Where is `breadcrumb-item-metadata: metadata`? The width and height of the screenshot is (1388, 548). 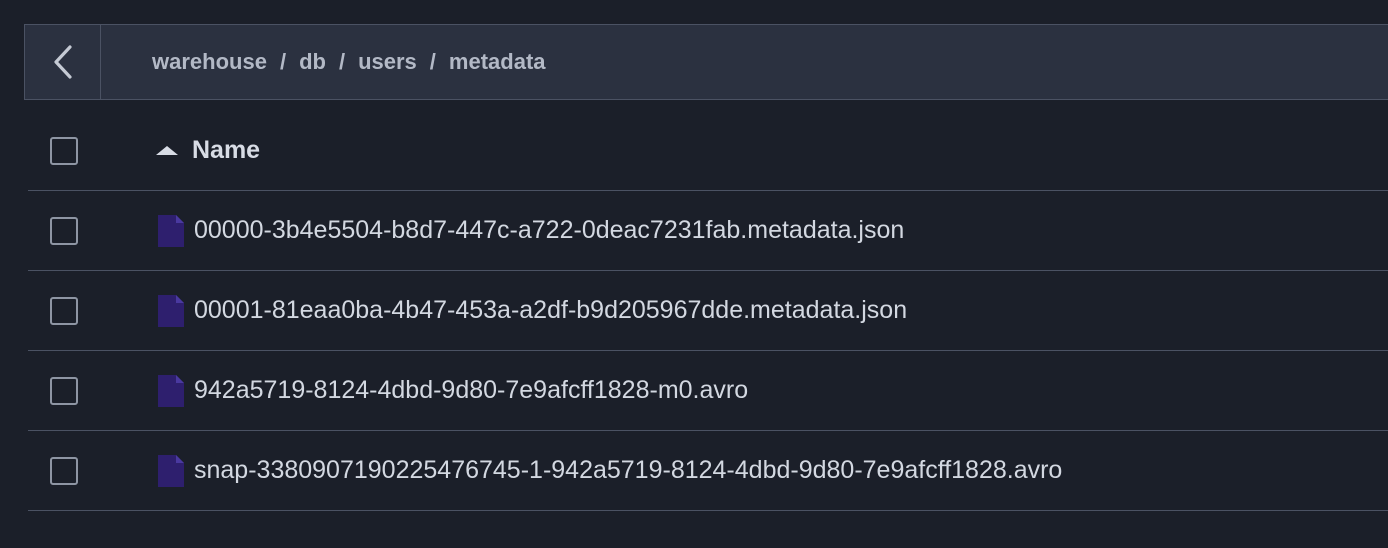 breadcrumb-item-metadata: metadata is located at coordinates (497, 62).